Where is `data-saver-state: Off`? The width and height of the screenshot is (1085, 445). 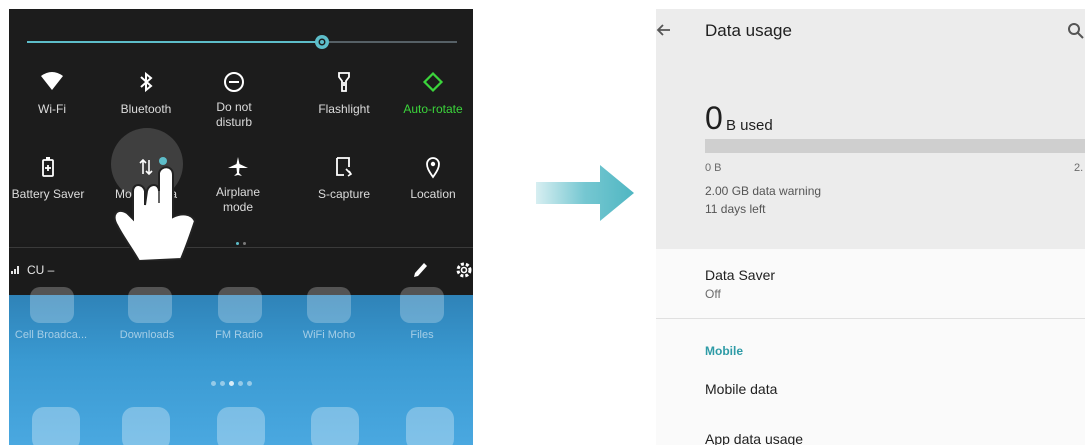 data-saver-state: Off is located at coordinates (713, 294).